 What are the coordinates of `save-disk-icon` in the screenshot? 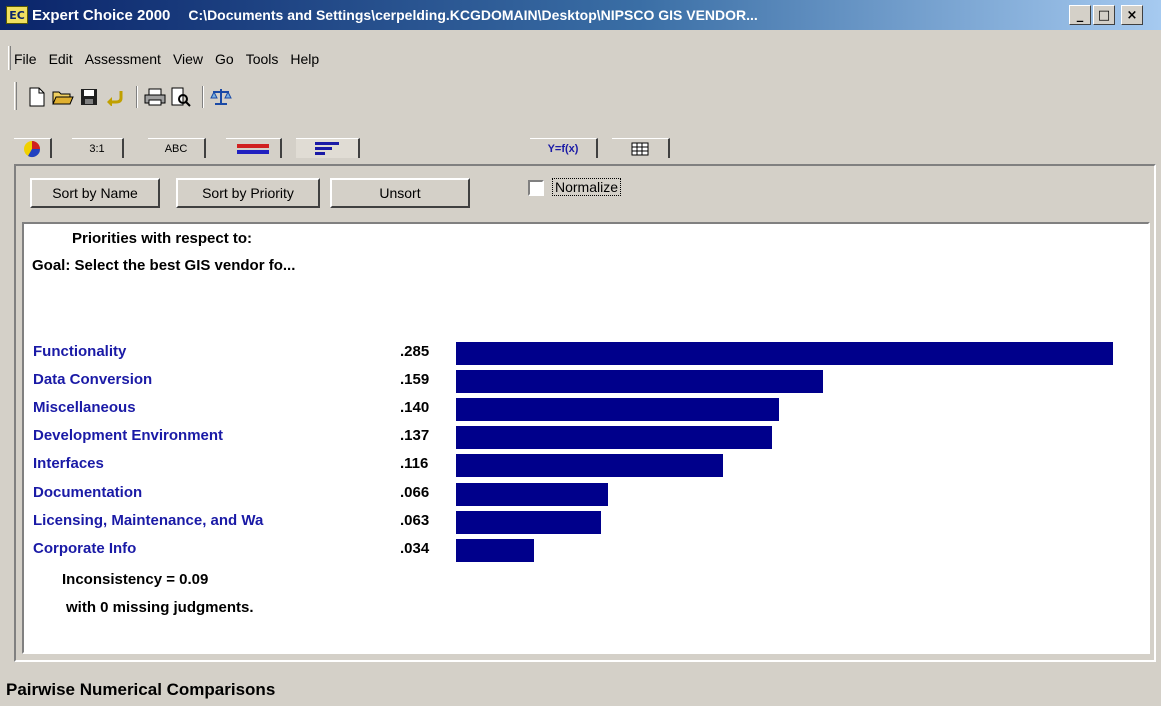 It's located at (89, 97).